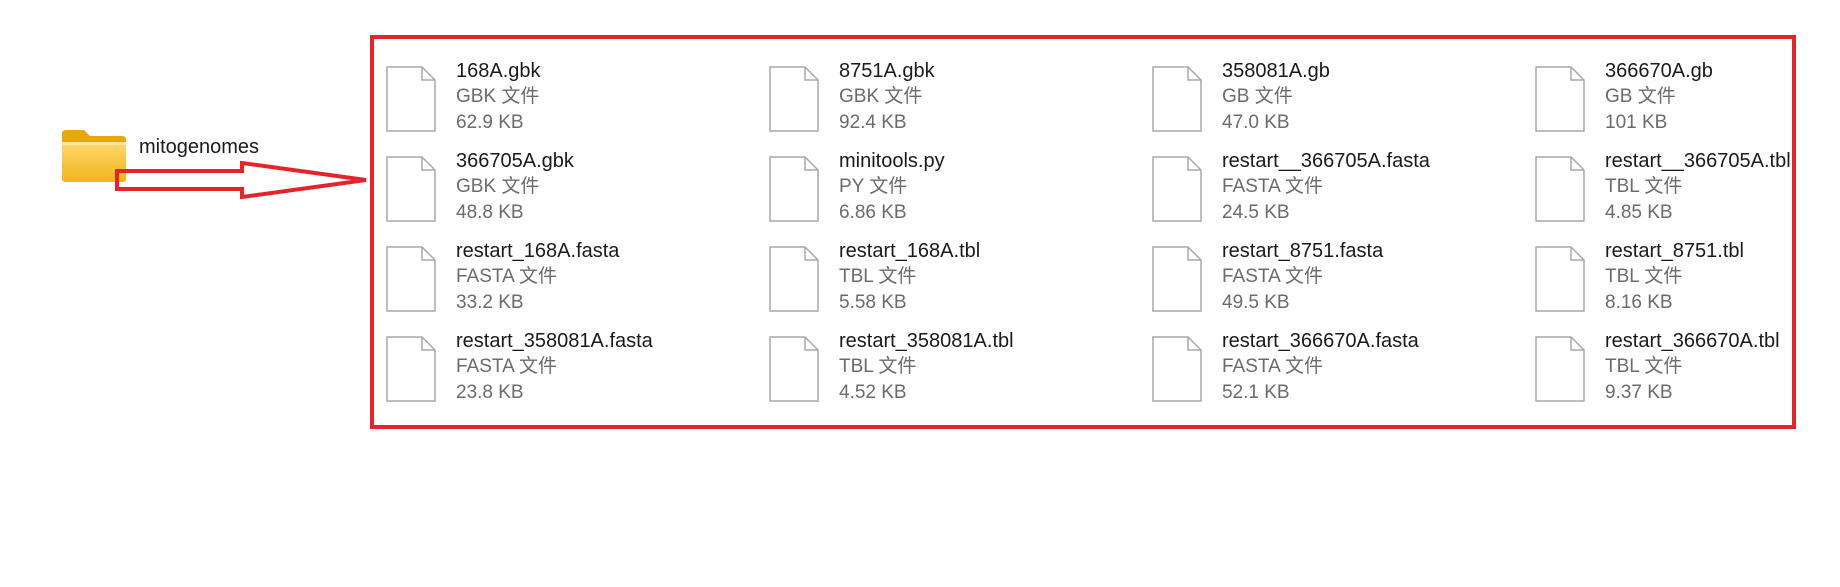  What do you see at coordinates (490, 302) in the screenshot?
I see `file-size: 33.2 KB` at bounding box center [490, 302].